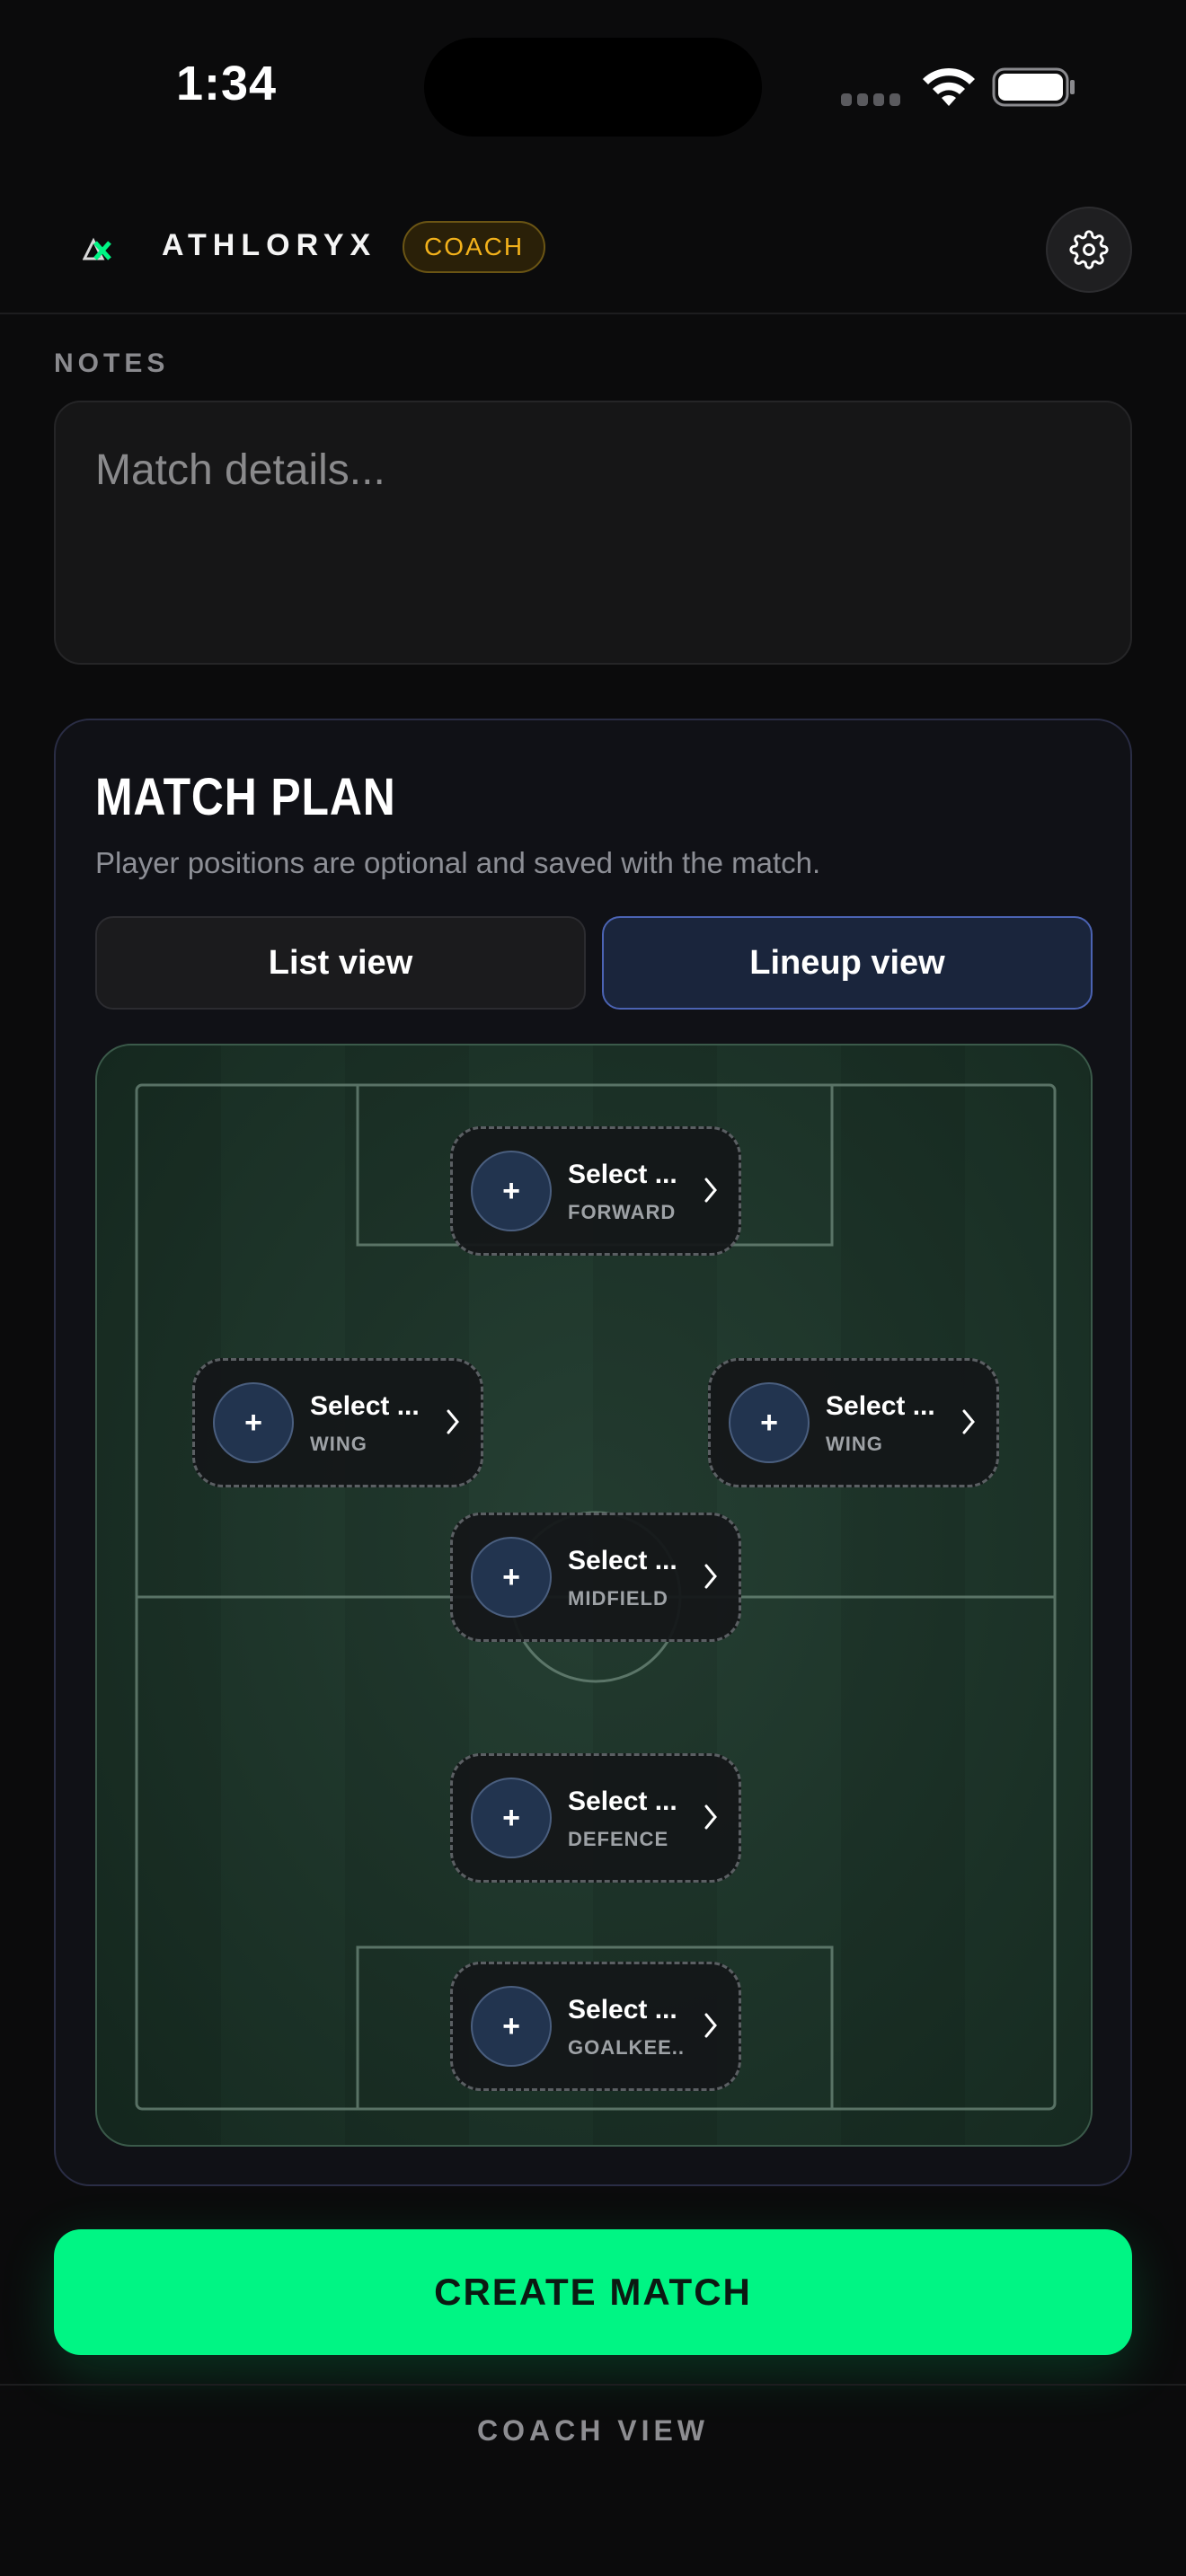 The height and width of the screenshot is (2576, 1186). Describe the element at coordinates (337, 1422) in the screenshot. I see `slot-left-wing: + Select ... WING` at that location.